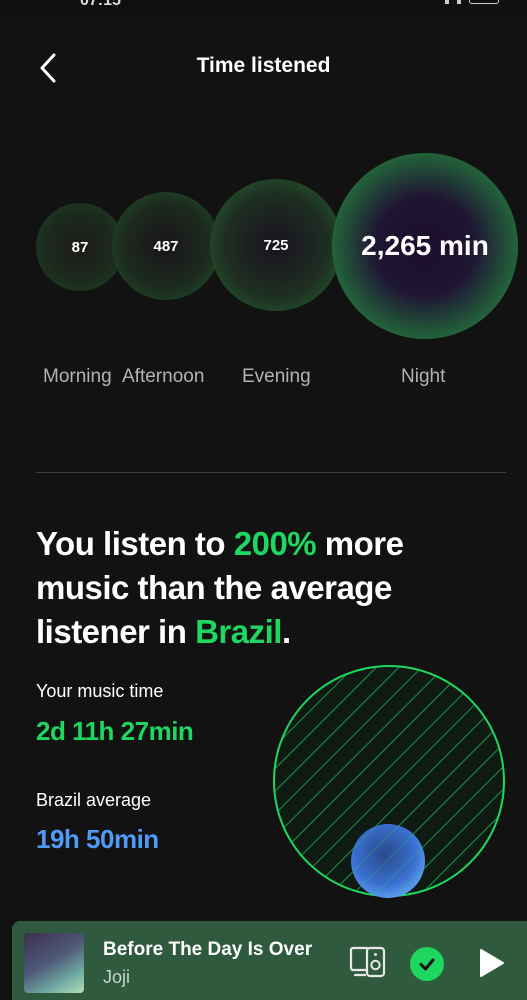 This screenshot has width=527, height=1000. What do you see at coordinates (100, 691) in the screenshot?
I see `your-time-label: Your music time` at bounding box center [100, 691].